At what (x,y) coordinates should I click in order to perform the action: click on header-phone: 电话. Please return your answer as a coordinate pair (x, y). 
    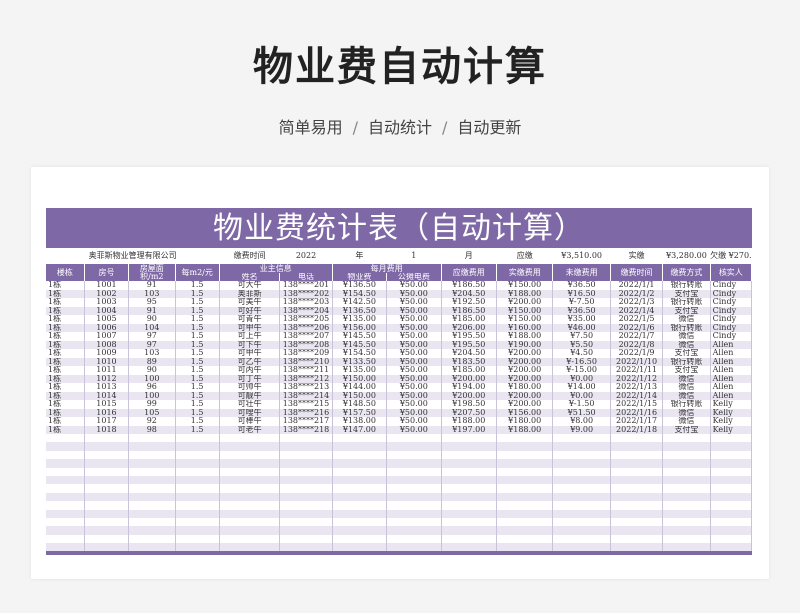
    Looking at the image, I should click on (306, 277).